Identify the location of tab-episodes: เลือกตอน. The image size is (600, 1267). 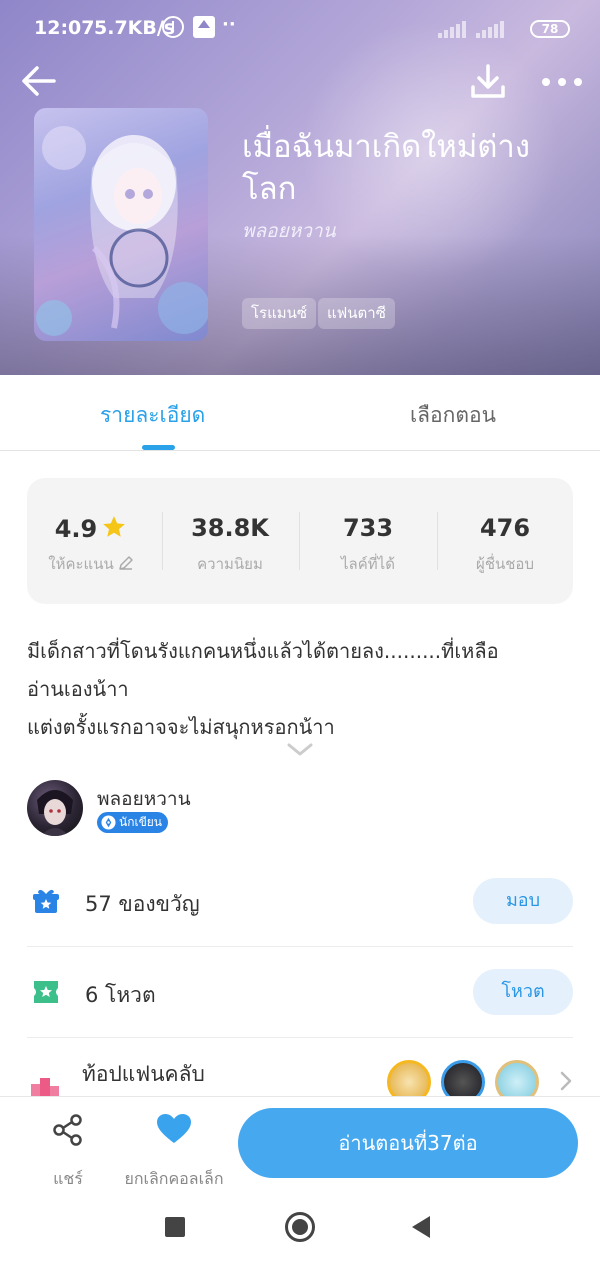
(453, 415).